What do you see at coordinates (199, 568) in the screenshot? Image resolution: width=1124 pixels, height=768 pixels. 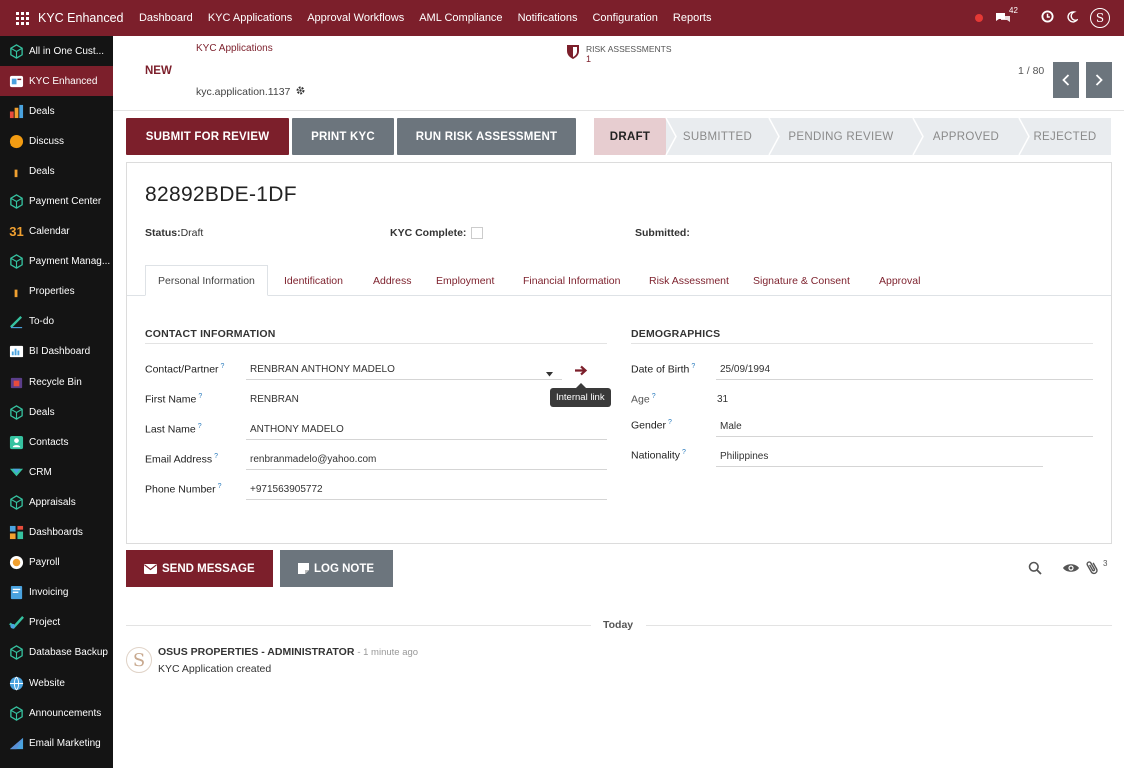 I see `send-message-button: SEND MESSAGE` at bounding box center [199, 568].